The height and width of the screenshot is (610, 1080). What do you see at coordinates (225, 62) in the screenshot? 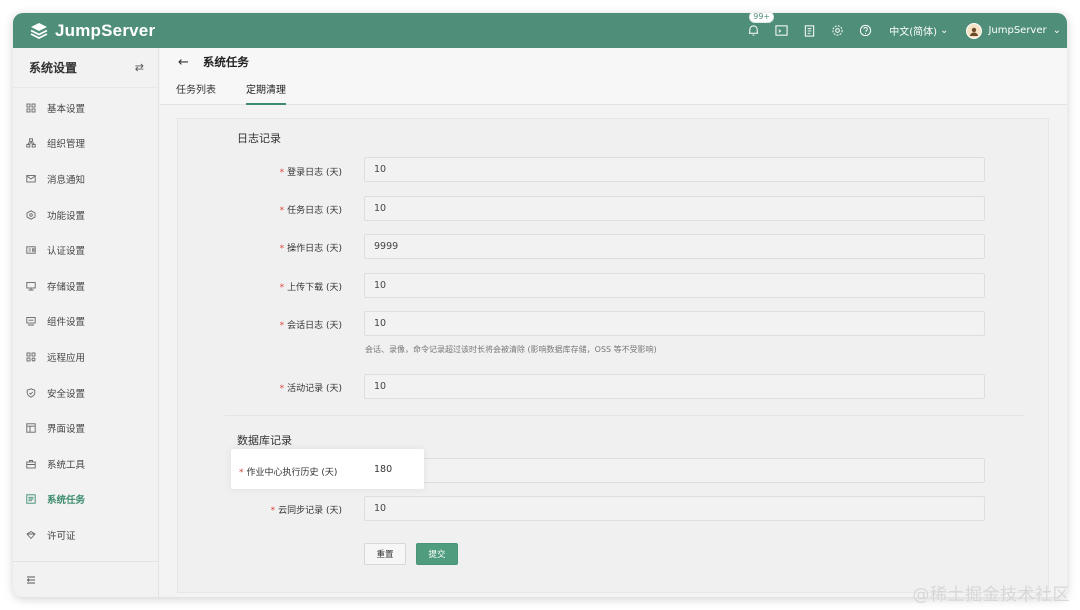
I see `page-title: 系统任务` at bounding box center [225, 62].